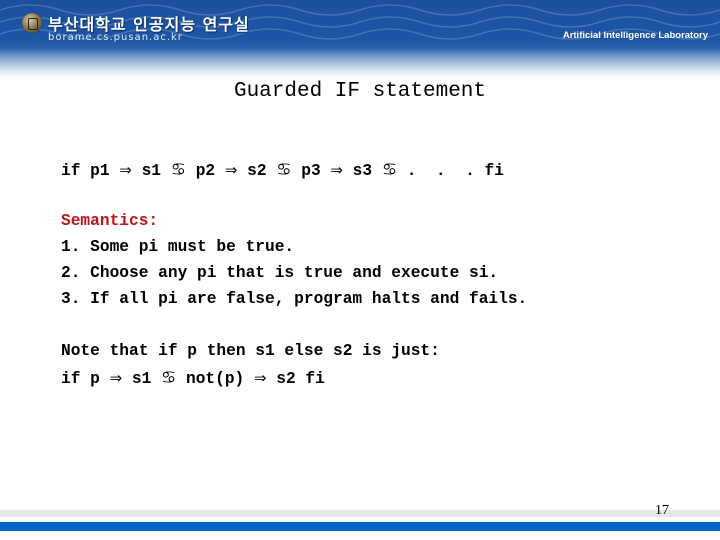 The height and width of the screenshot is (540, 720). What do you see at coordinates (362, 171) in the screenshot?
I see `code-text: s3` at bounding box center [362, 171].